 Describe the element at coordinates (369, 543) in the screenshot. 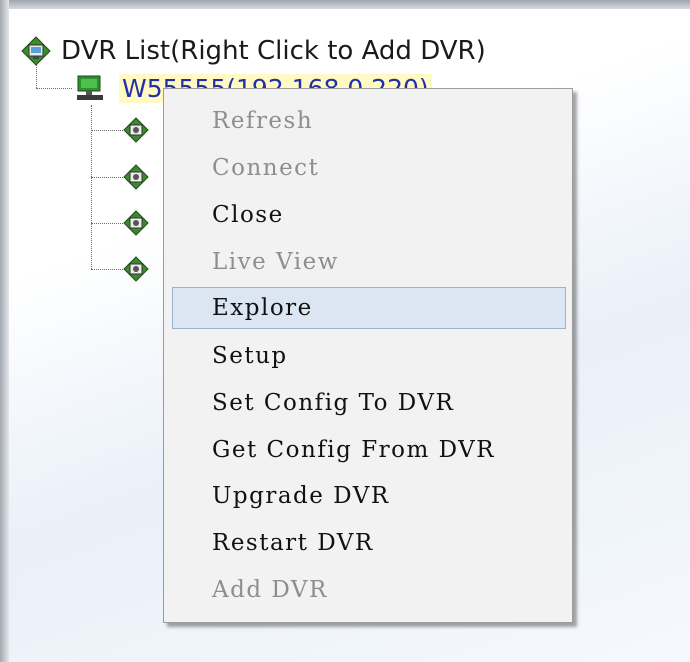

I see `menu-item-restart-dvr: Restart DVR` at that location.